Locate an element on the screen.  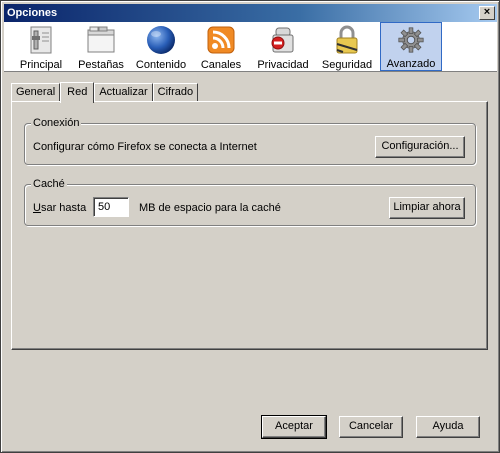
tab-actualizar: Actualizar is located at coordinates (123, 92).